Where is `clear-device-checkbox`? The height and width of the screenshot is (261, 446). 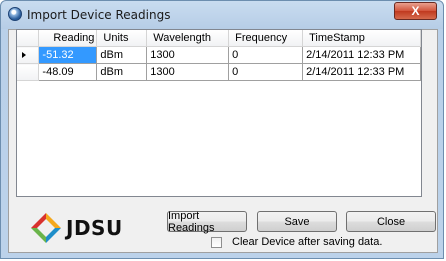 clear-device-checkbox is located at coordinates (216, 242).